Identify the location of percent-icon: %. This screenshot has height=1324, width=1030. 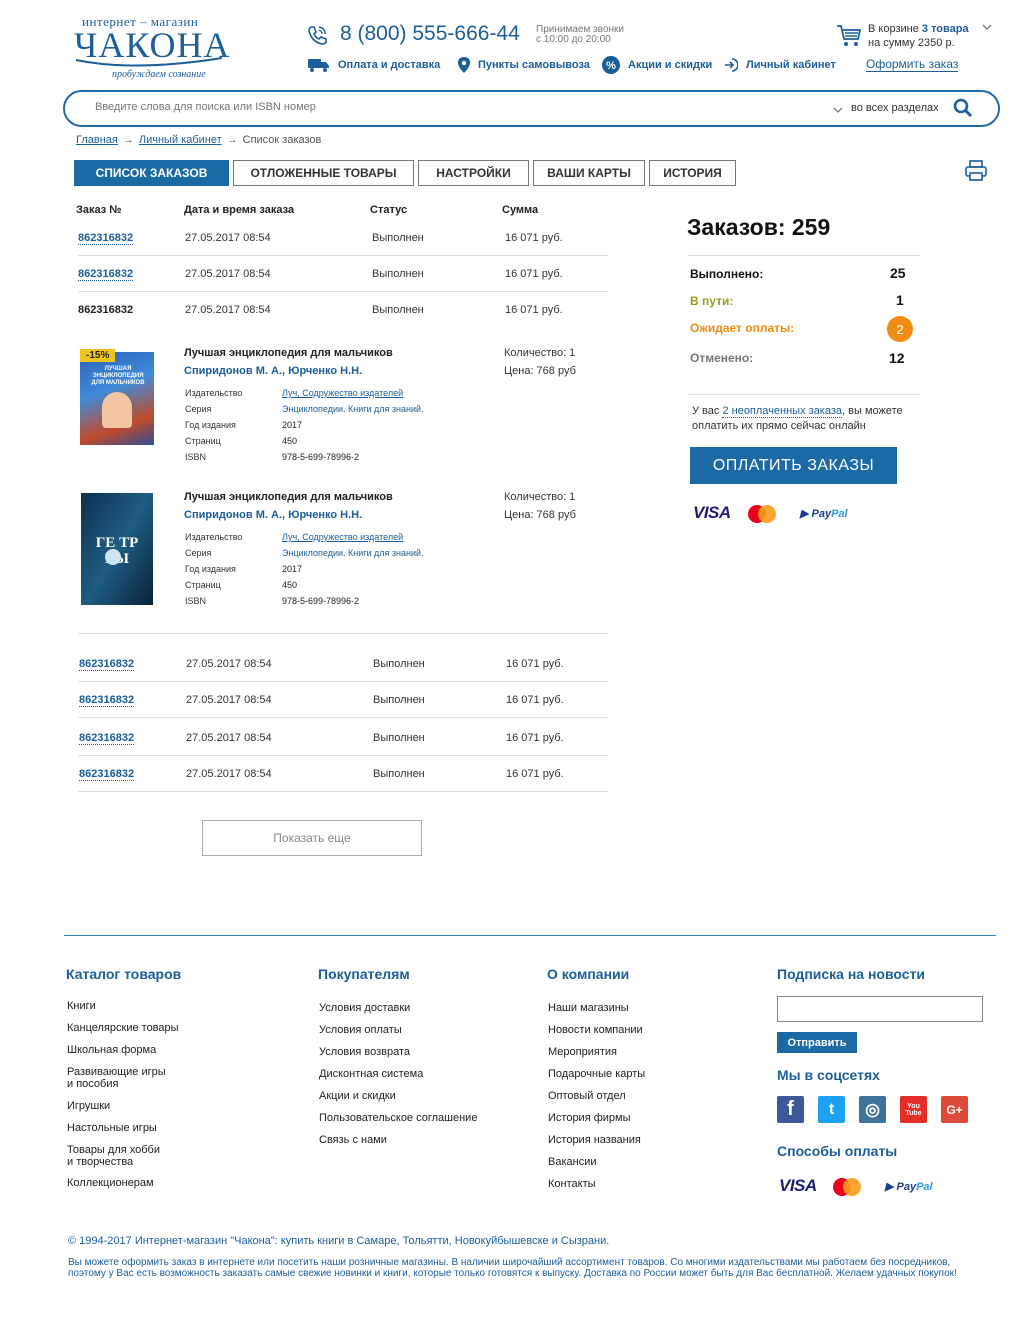
(611, 65).